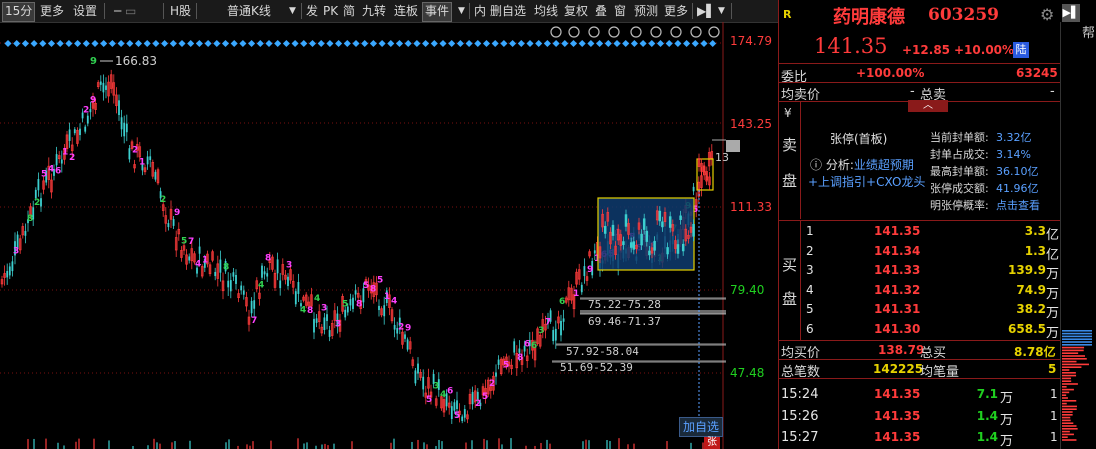 The width and height of the screenshot is (1096, 449). What do you see at coordinates (249, 11) in the screenshot?
I see `kline-type-select: 普通K线` at bounding box center [249, 11].